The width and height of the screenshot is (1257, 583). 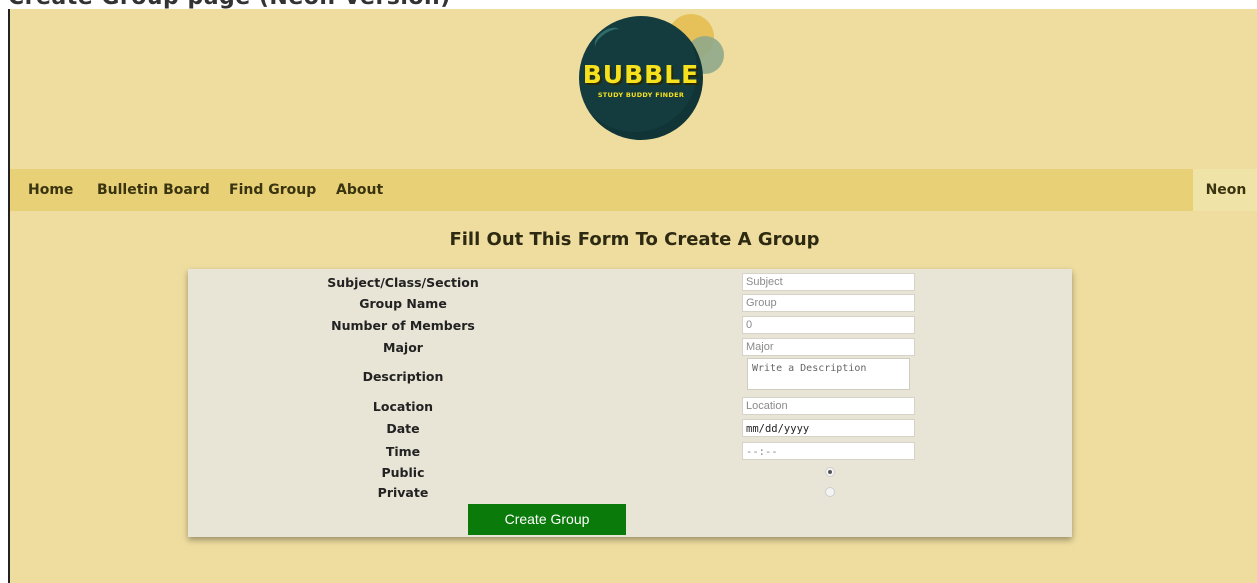 I want to click on logo-subtitle: STUDY BUDDY FINDER, so click(x=641, y=95).